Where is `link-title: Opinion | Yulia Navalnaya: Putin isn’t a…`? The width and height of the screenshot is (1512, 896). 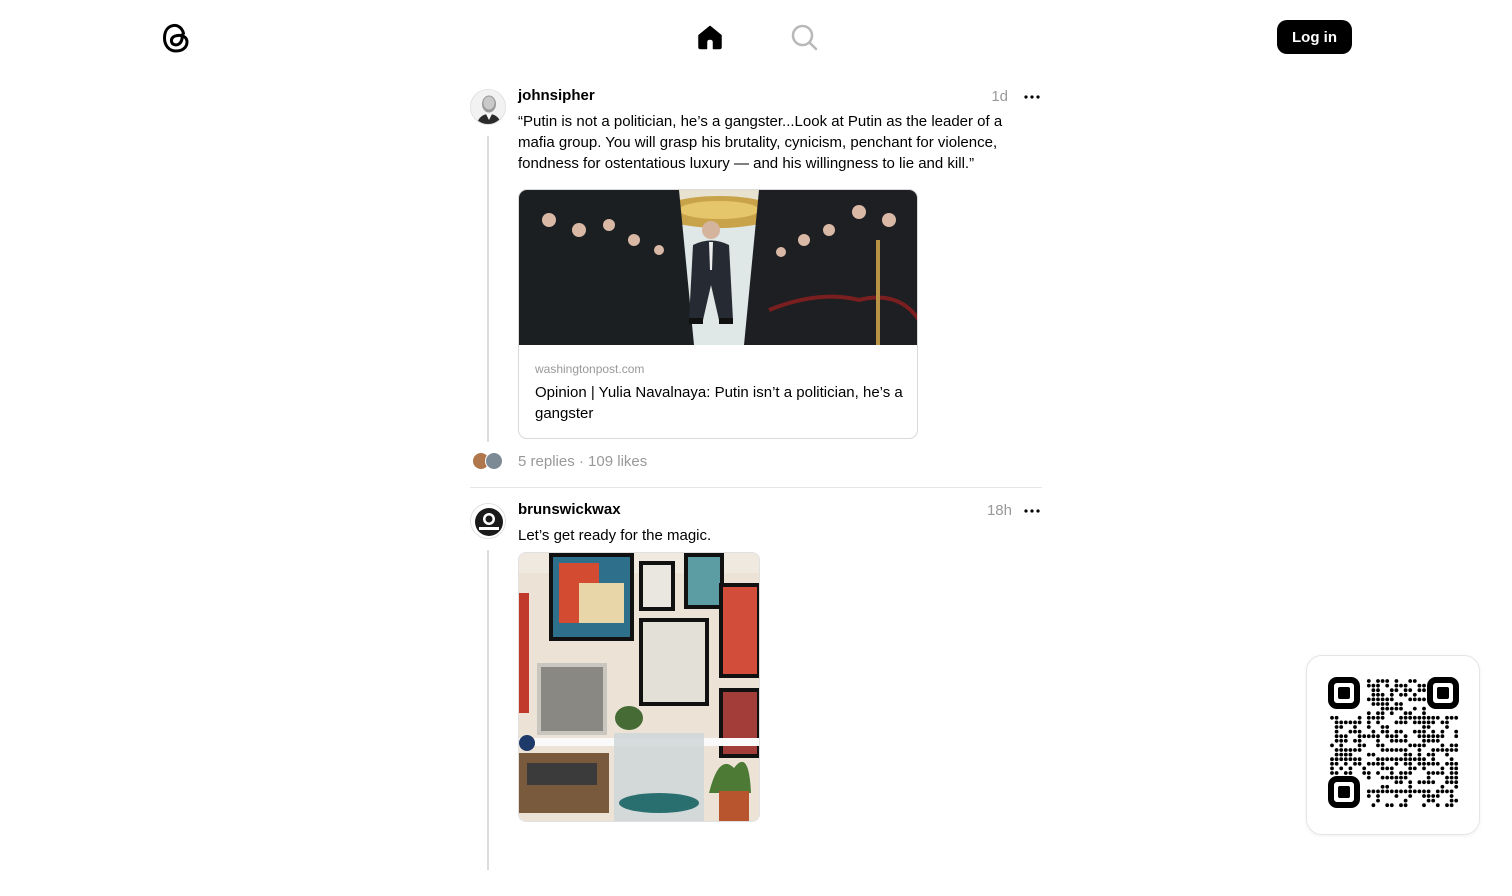
link-title: Opinion | Yulia Navalnaya: Putin isn’t a… is located at coordinates (719, 403).